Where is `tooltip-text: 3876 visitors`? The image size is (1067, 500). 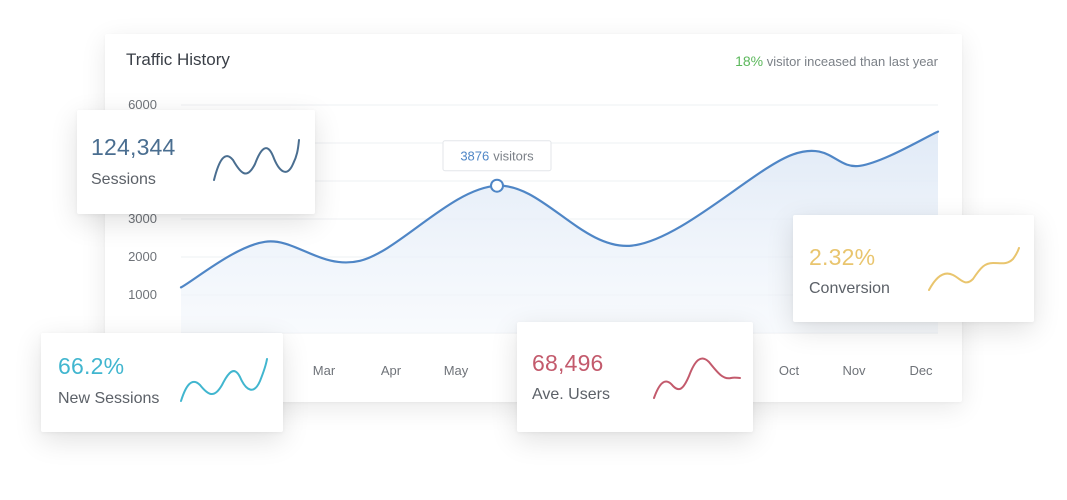 tooltip-text: 3876 visitors is located at coordinates (497, 156).